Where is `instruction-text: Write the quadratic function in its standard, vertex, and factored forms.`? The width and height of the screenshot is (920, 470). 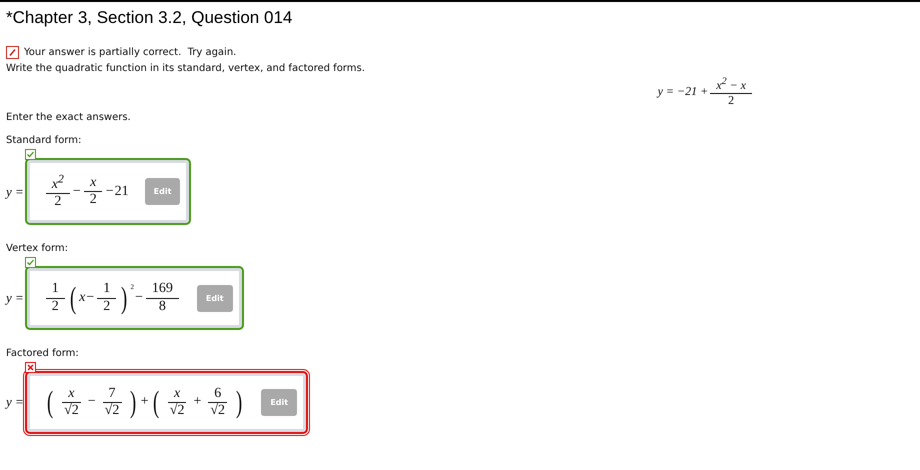
instruction-text: Write the quadratic function in its standard, vertex, and factored forms. is located at coordinates (186, 68).